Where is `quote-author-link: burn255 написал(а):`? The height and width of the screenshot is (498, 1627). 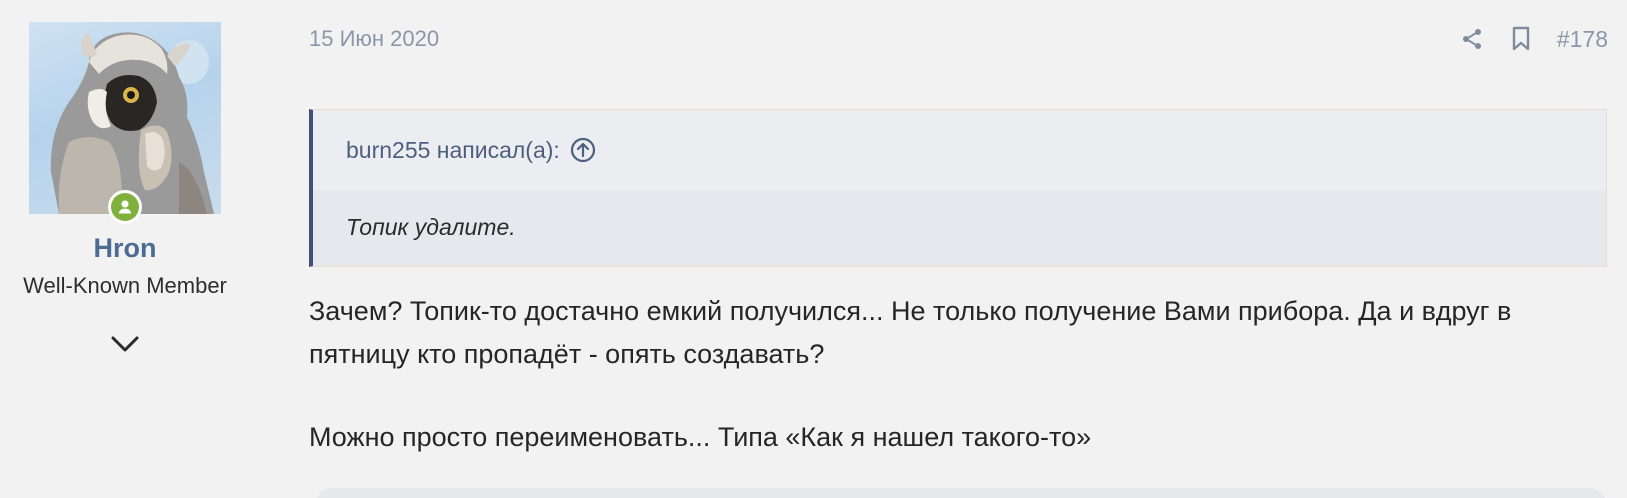
quote-author-link: burn255 написал(а): is located at coordinates (453, 150).